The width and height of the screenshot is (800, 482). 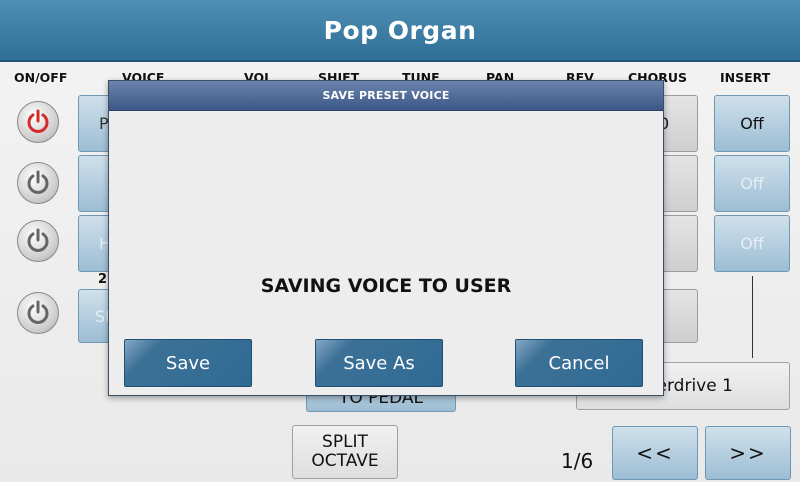 I want to click on insert-button-row2: Off, so click(x=752, y=183).